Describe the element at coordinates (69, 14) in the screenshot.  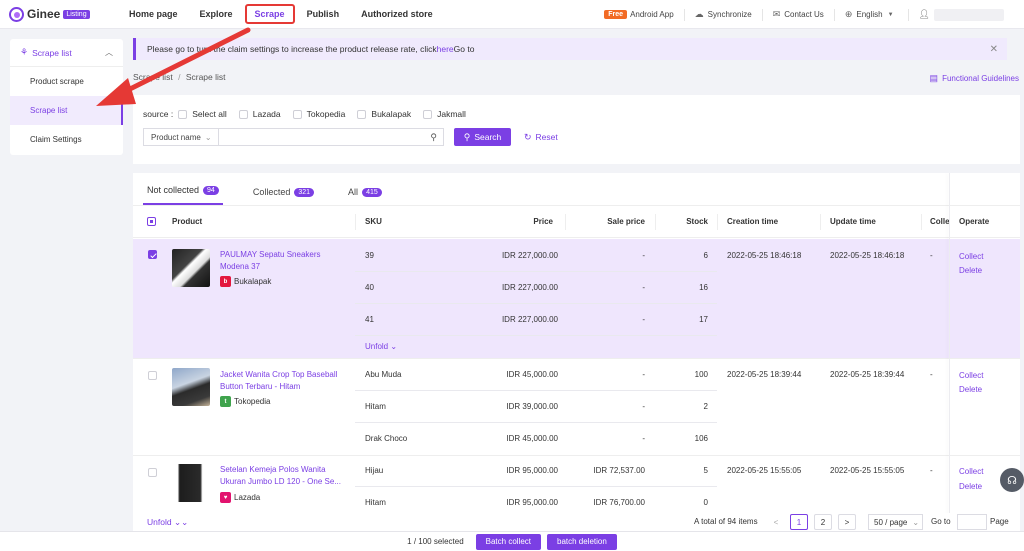
I see `app-logo: Ginee Listing` at that location.